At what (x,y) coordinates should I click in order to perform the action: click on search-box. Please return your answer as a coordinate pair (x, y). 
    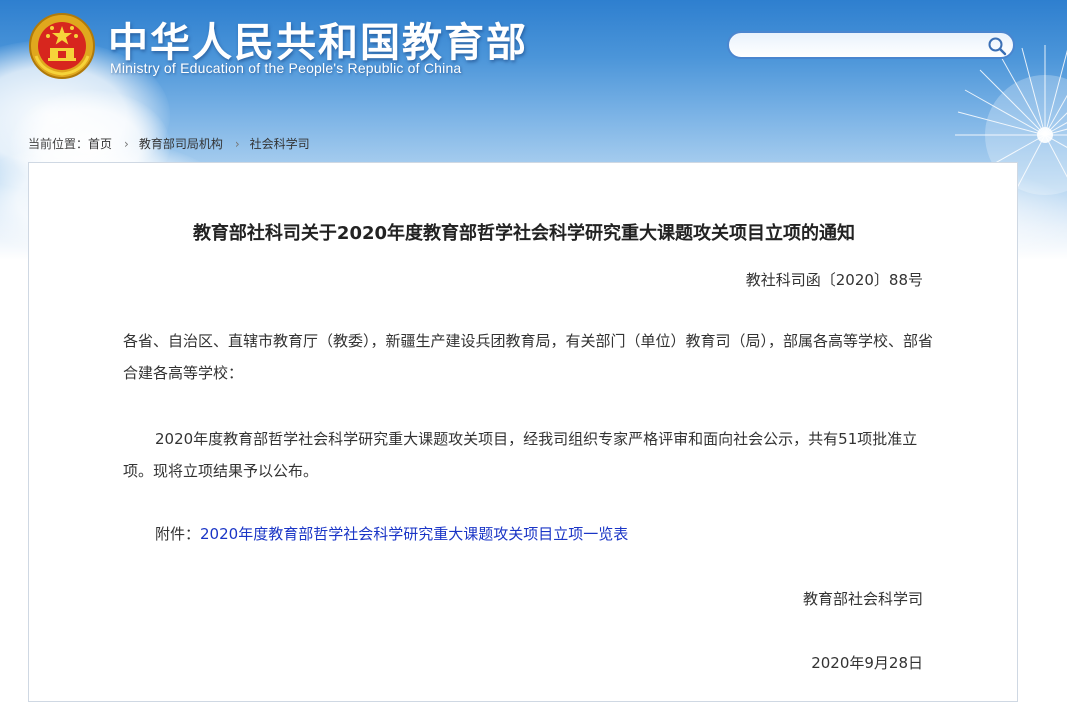
    Looking at the image, I should click on (871, 45).